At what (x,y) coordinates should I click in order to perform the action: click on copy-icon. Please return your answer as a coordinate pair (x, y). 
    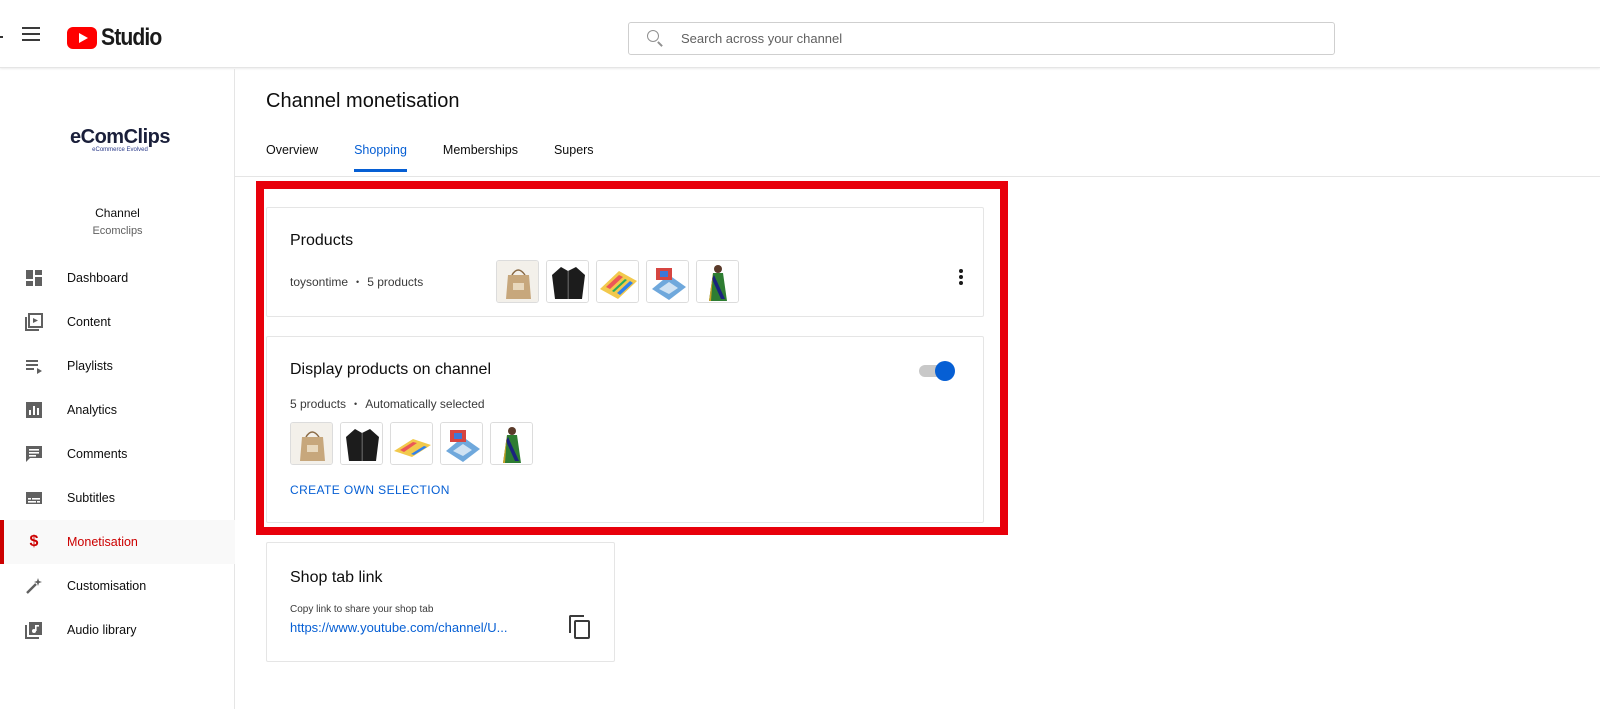
    Looking at the image, I should click on (579, 627).